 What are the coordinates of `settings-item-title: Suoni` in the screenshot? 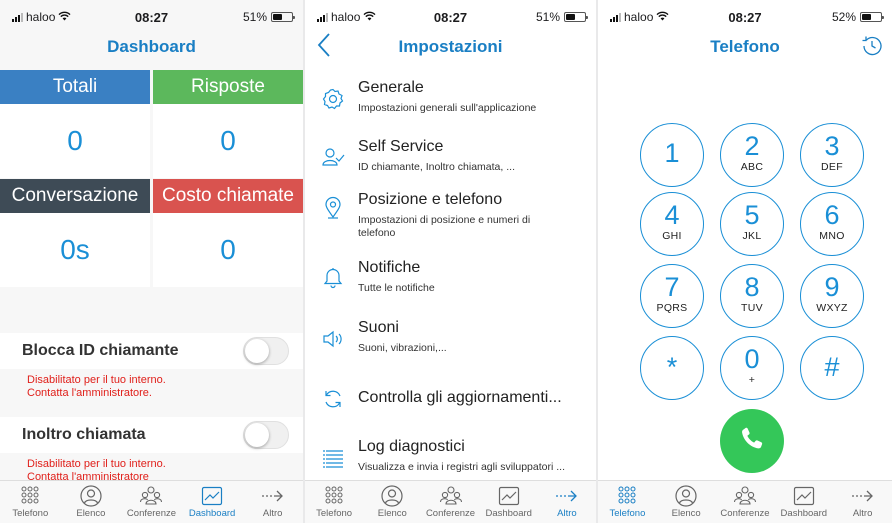 It's located at (378, 327).